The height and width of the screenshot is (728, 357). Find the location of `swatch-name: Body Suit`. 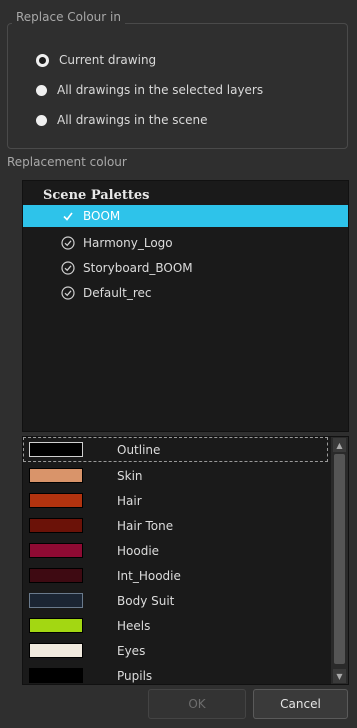

swatch-name: Body Suit is located at coordinates (146, 600).